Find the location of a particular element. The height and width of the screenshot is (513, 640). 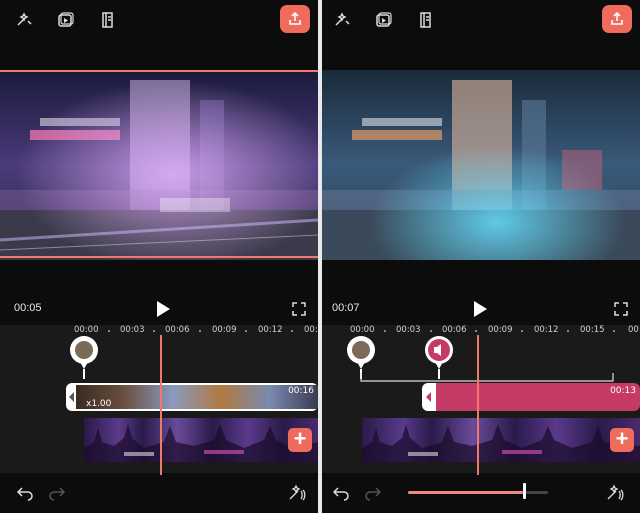

audio-range-bracket is located at coordinates (487, 377).